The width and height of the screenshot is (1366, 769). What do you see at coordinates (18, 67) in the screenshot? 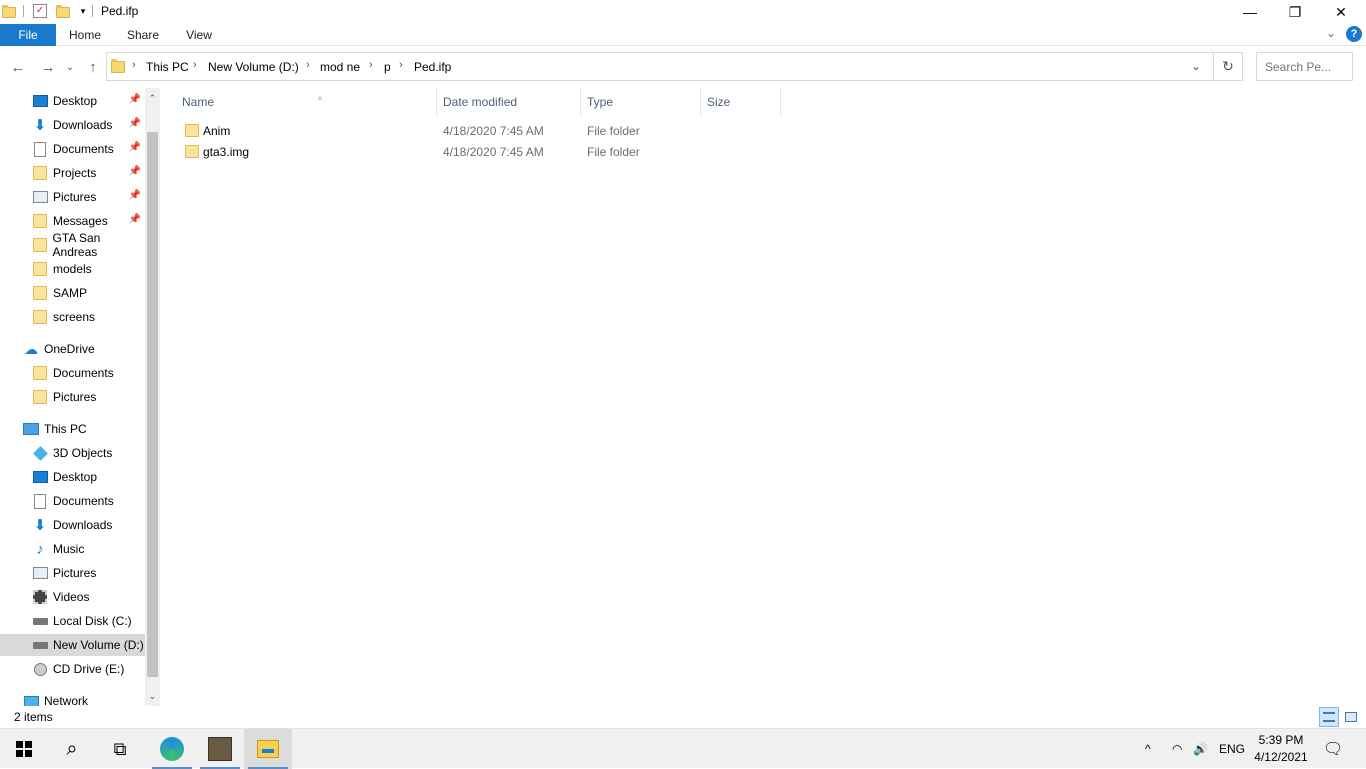
I see `back-button: ←` at bounding box center [18, 67].